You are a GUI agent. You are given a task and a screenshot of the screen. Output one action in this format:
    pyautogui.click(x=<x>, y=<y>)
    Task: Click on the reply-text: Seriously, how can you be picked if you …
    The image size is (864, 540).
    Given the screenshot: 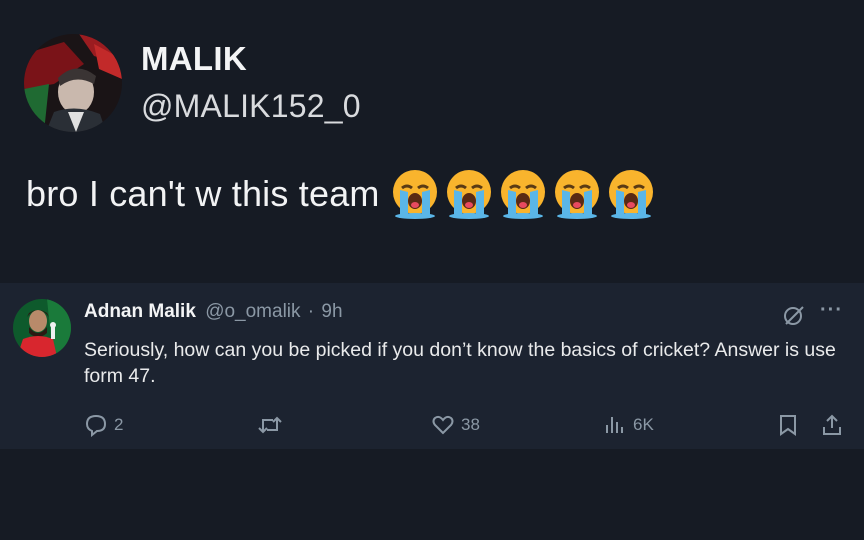 What is the action you would take?
    pyautogui.click(x=460, y=363)
    